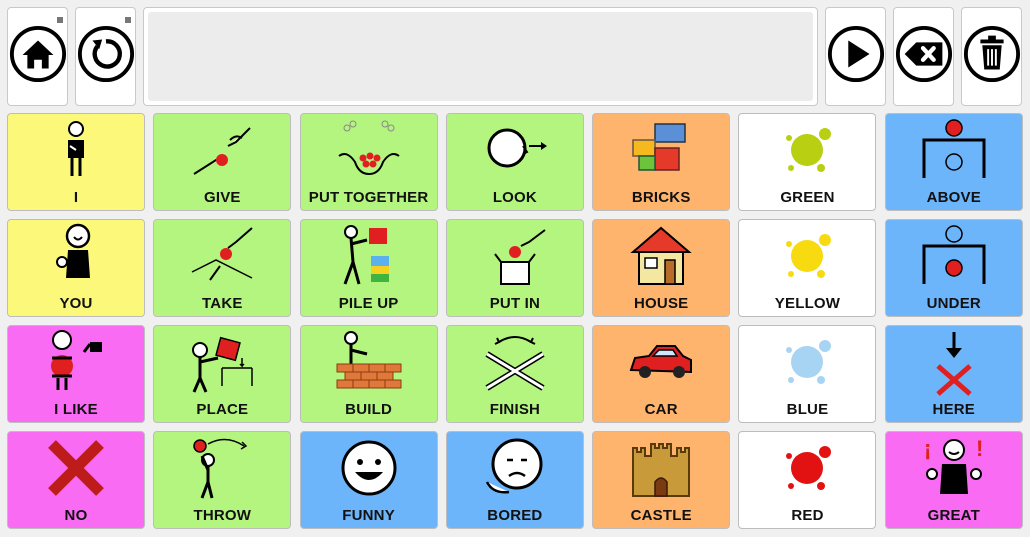 The width and height of the screenshot is (1030, 537). Describe the element at coordinates (807, 363) in the screenshot. I see `blue-splash-icon` at that location.